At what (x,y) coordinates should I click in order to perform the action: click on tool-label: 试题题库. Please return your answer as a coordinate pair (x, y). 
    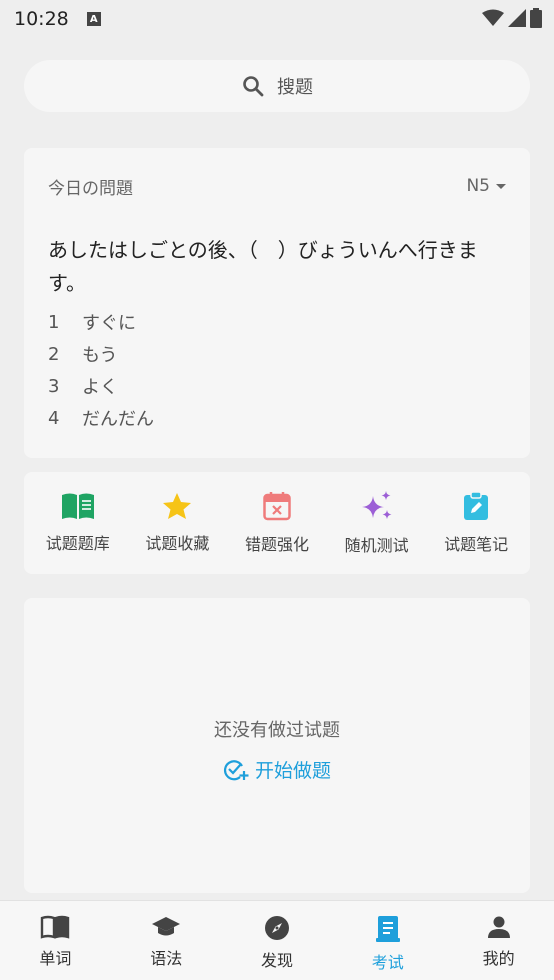
    Looking at the image, I should click on (77, 543).